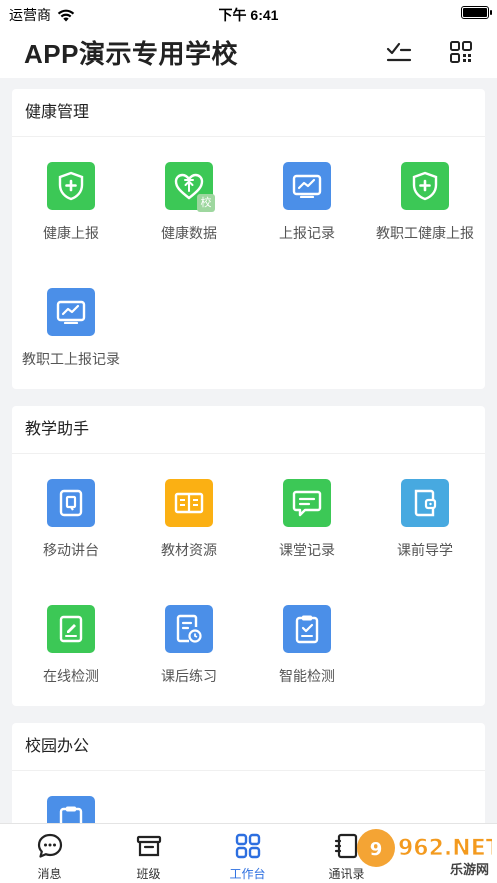 The height and width of the screenshot is (883, 497). What do you see at coordinates (248, 52) in the screenshot?
I see `app-header: APP演示专用学校` at bounding box center [248, 52].